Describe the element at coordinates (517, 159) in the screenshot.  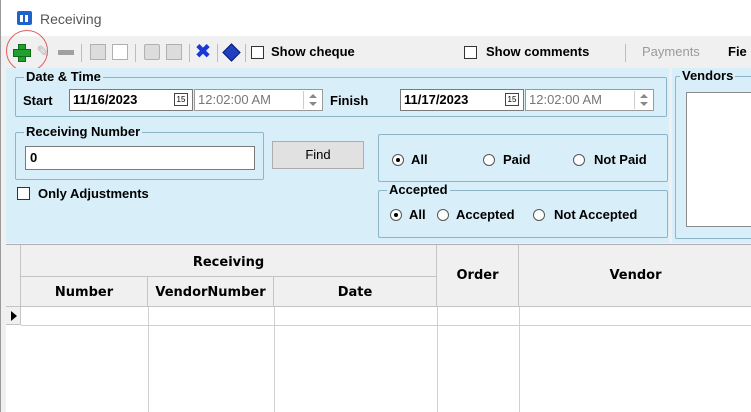
I see `radio-paid-label: Paid` at that location.